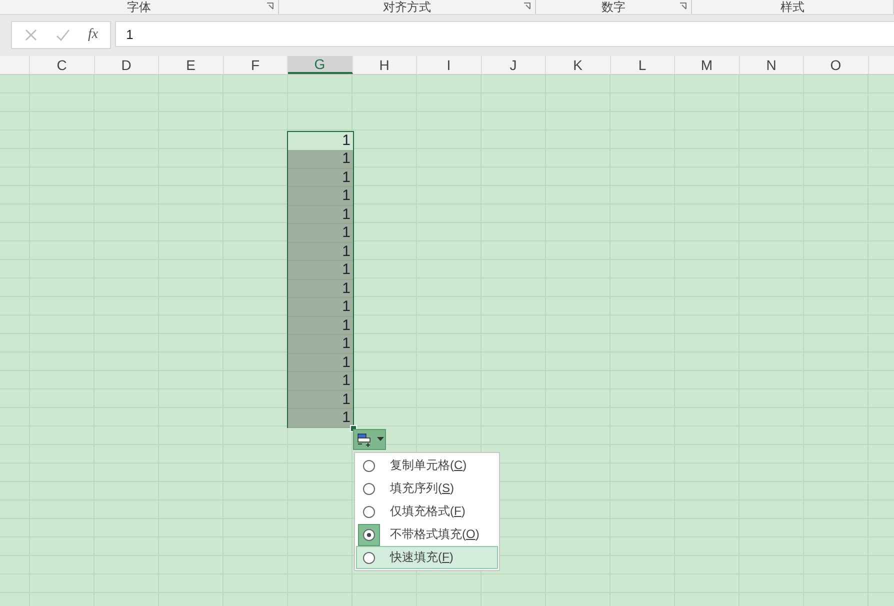 This screenshot has width=894, height=606. I want to click on column-header: D, so click(126, 65).